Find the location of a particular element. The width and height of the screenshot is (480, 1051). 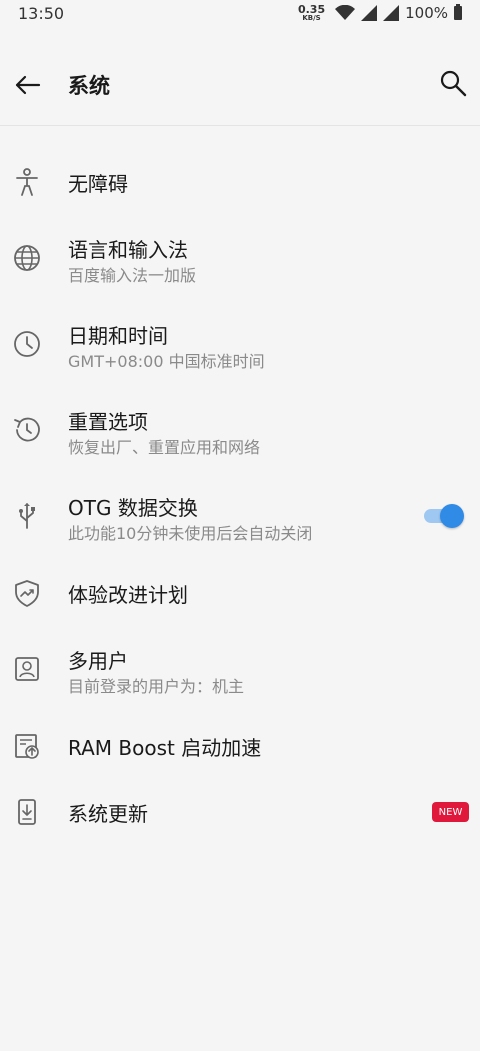

new-badge: NEW is located at coordinates (450, 812).